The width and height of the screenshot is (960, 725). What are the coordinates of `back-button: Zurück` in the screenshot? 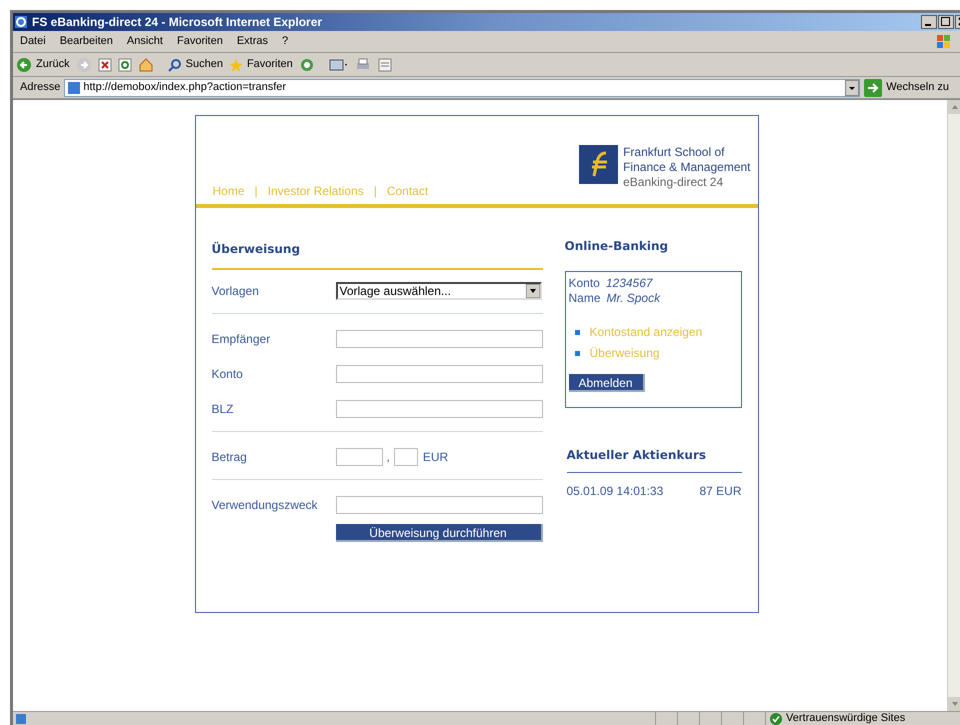 It's located at (43, 64).